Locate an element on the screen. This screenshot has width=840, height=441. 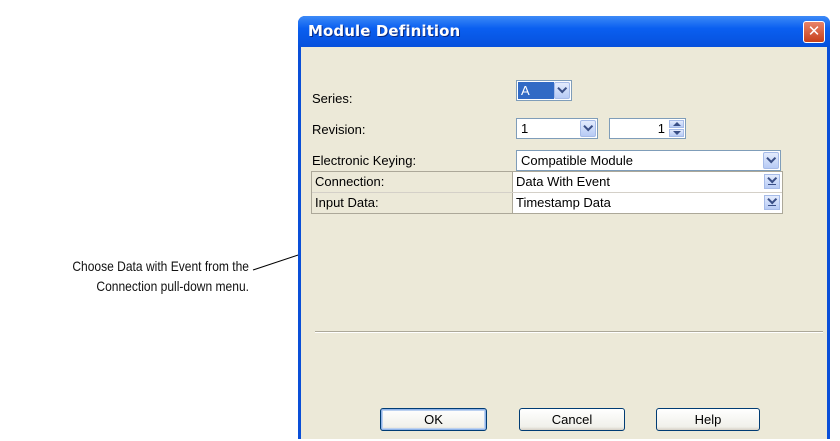
revision-minor-spinner: 1 is located at coordinates (647, 128).